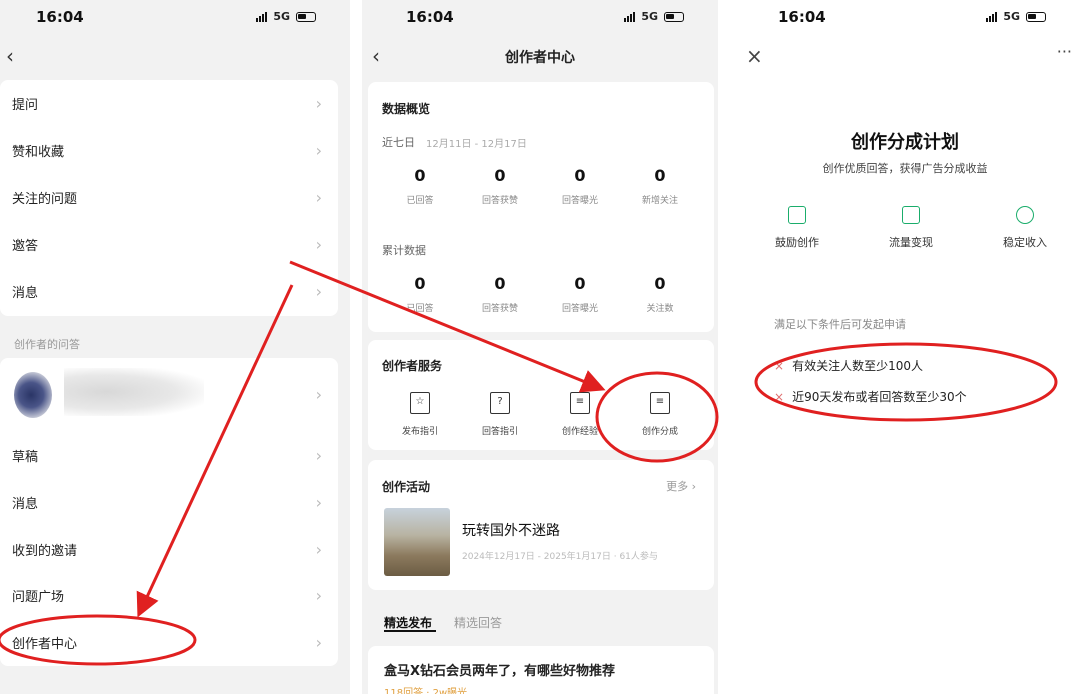 Image resolution: width=1080 pixels, height=694 pixels. What do you see at coordinates (754, 56) in the screenshot?
I see `close-icon: ×` at bounding box center [754, 56].